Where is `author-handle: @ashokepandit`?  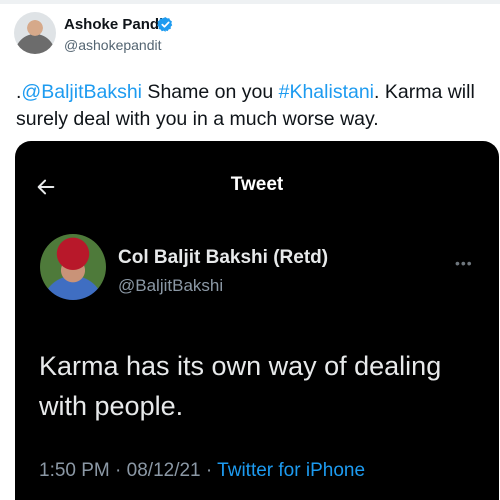
author-handle: @ashokepandit is located at coordinates (113, 45).